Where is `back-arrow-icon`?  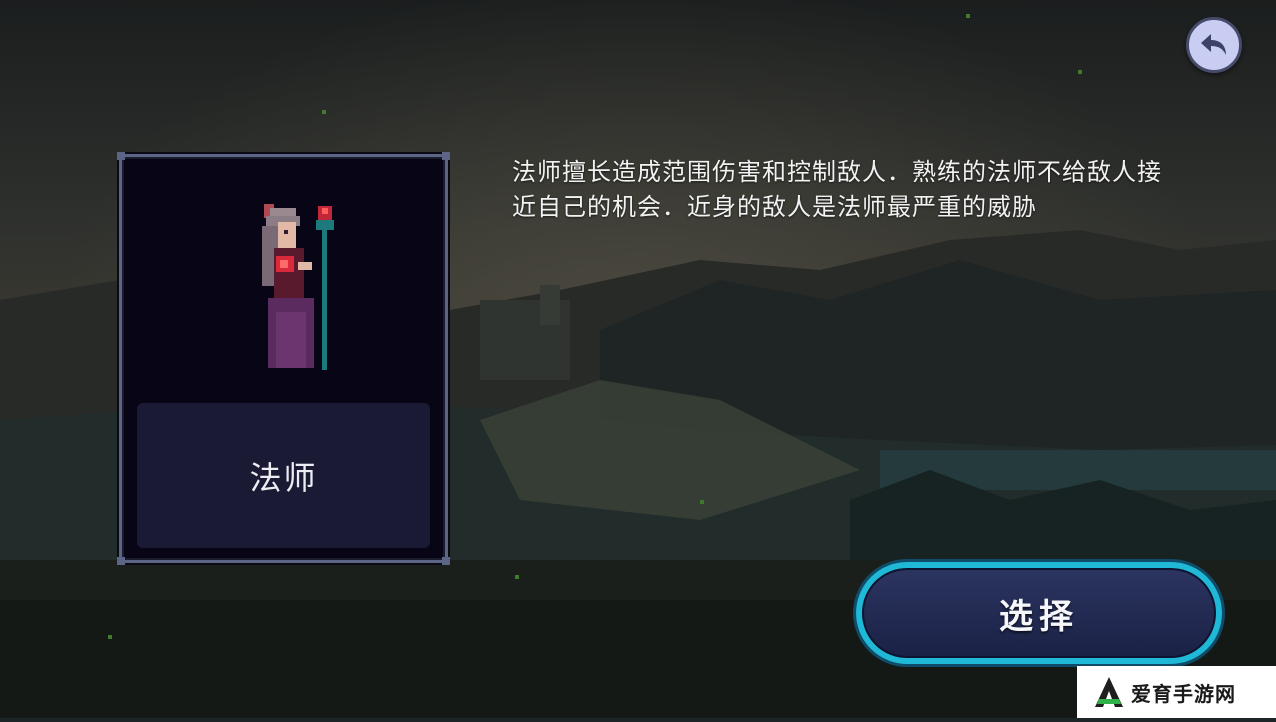 back-arrow-icon is located at coordinates (1213, 44).